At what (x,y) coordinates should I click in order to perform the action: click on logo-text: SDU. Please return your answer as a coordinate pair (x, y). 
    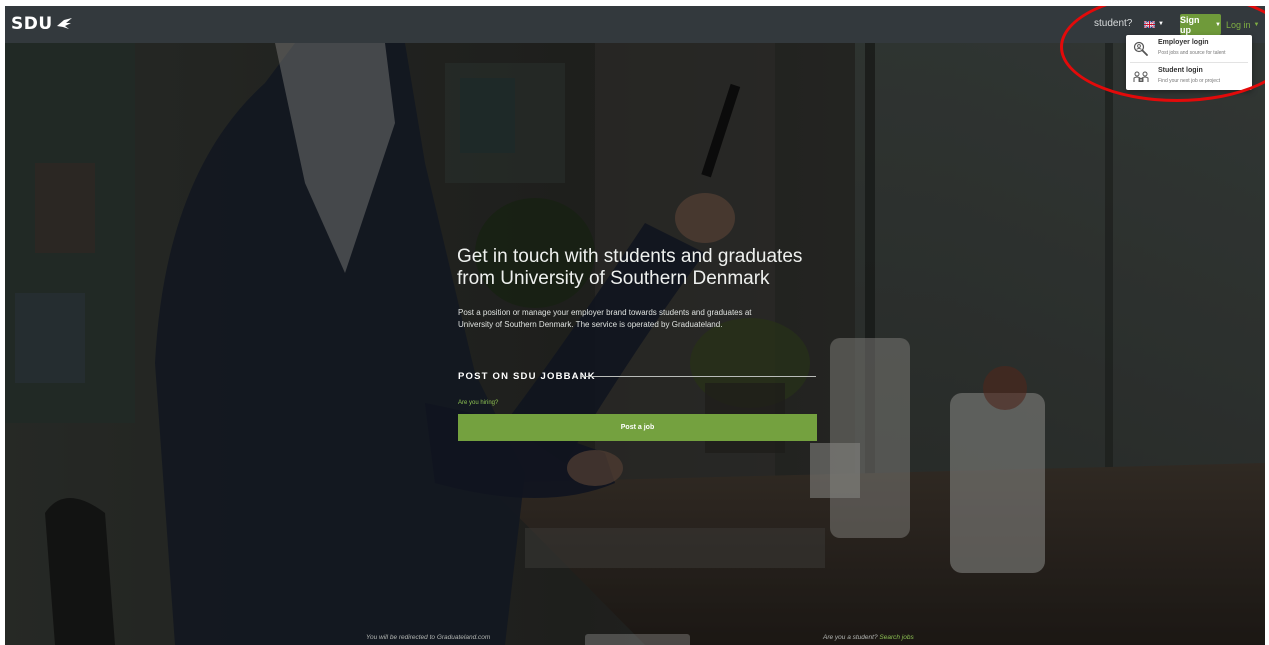
    Looking at the image, I should click on (32, 24).